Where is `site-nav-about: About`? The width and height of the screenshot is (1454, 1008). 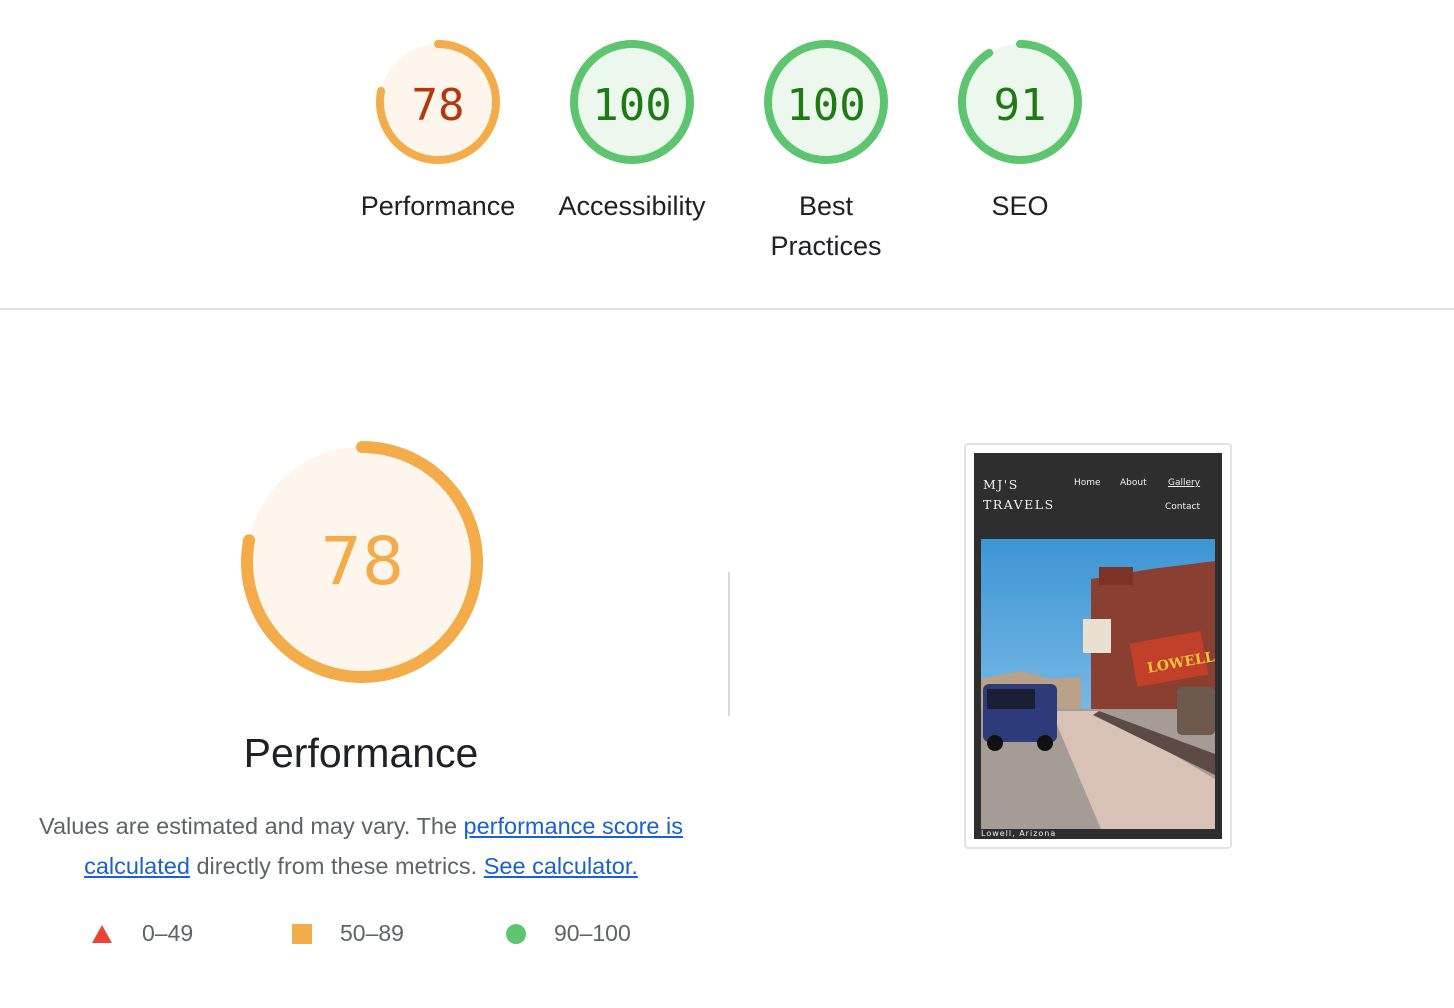
site-nav-about: About is located at coordinates (1133, 483).